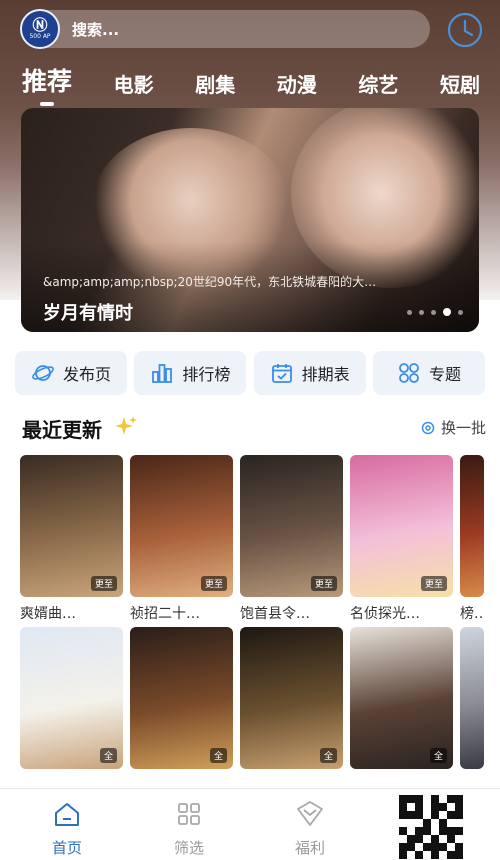 This screenshot has height=860, width=500. What do you see at coordinates (162, 373) in the screenshot?
I see `ranking-icon` at bounding box center [162, 373].